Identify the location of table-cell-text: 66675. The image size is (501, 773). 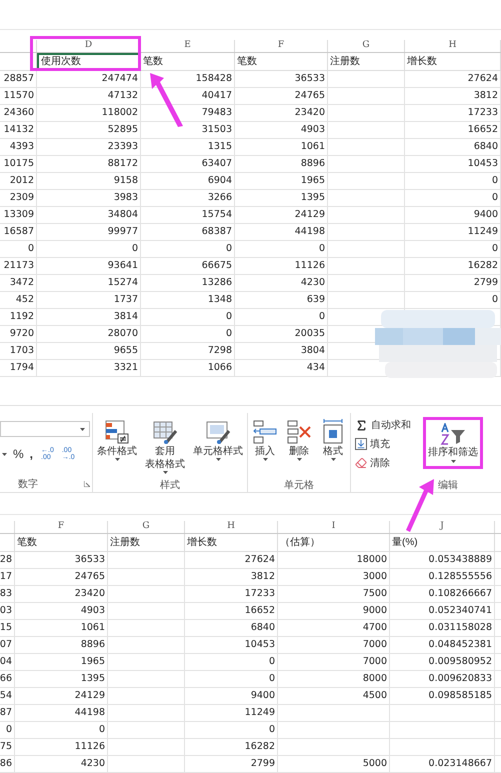
(217, 265).